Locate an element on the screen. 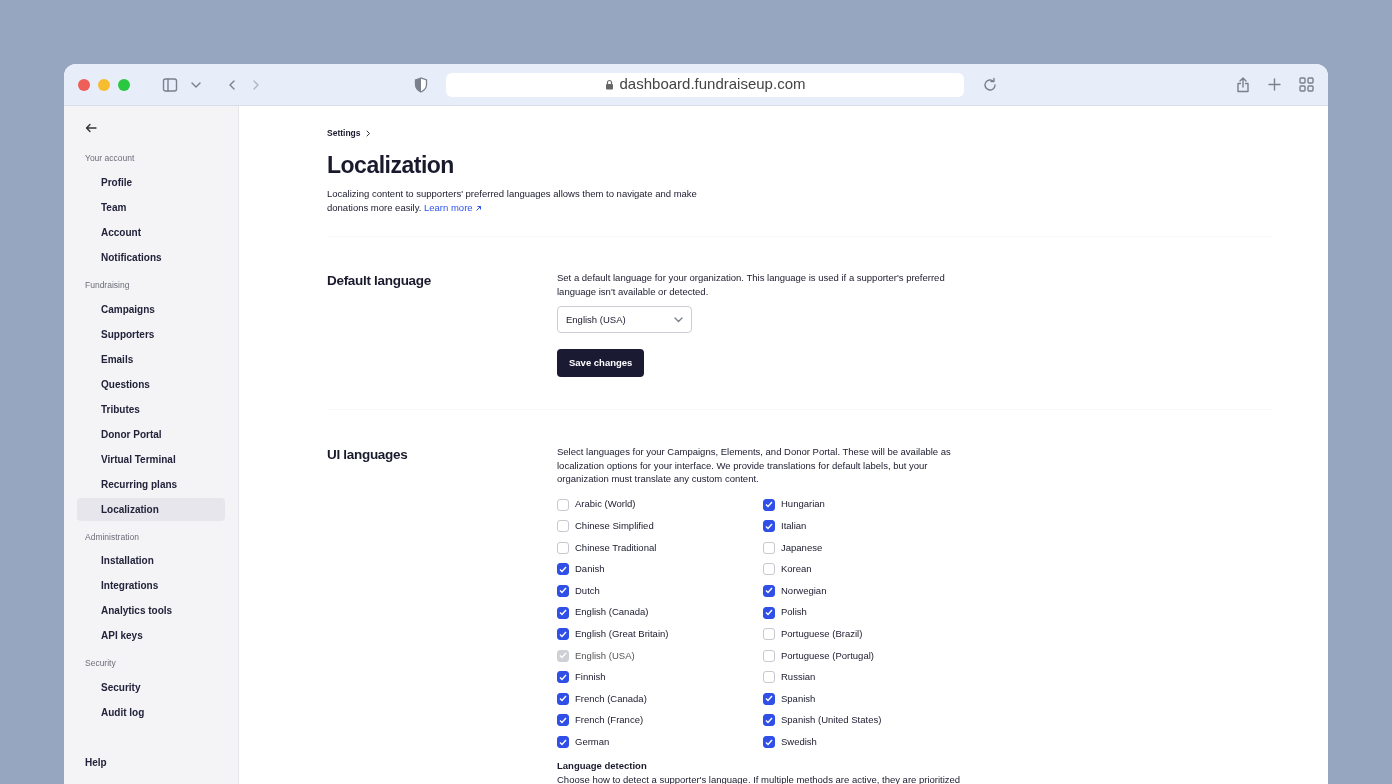 The width and height of the screenshot is (1392, 784). checkbox-label: Finnish is located at coordinates (590, 677).